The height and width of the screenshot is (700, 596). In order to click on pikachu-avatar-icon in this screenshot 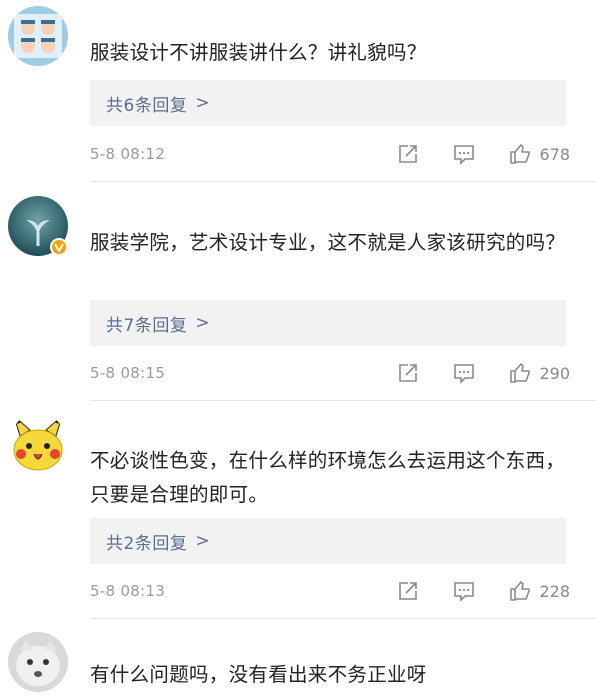, I will do `click(38, 444)`.